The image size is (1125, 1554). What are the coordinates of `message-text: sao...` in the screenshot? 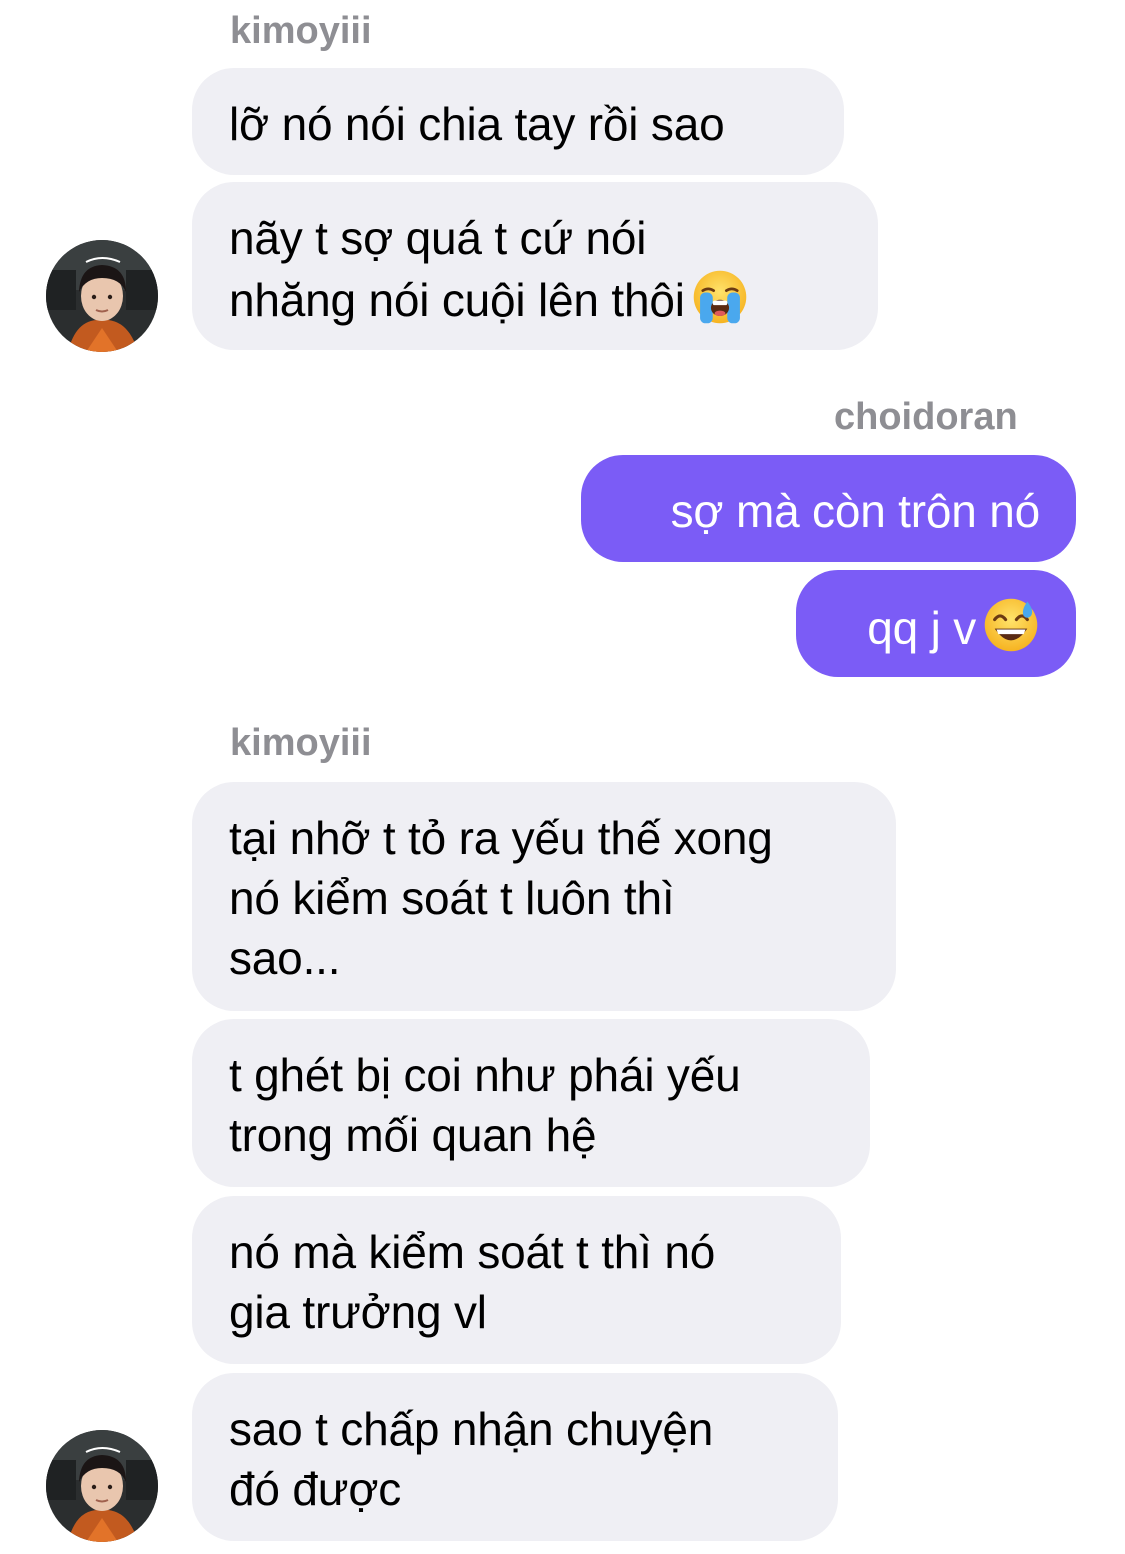 It's located at (285, 958).